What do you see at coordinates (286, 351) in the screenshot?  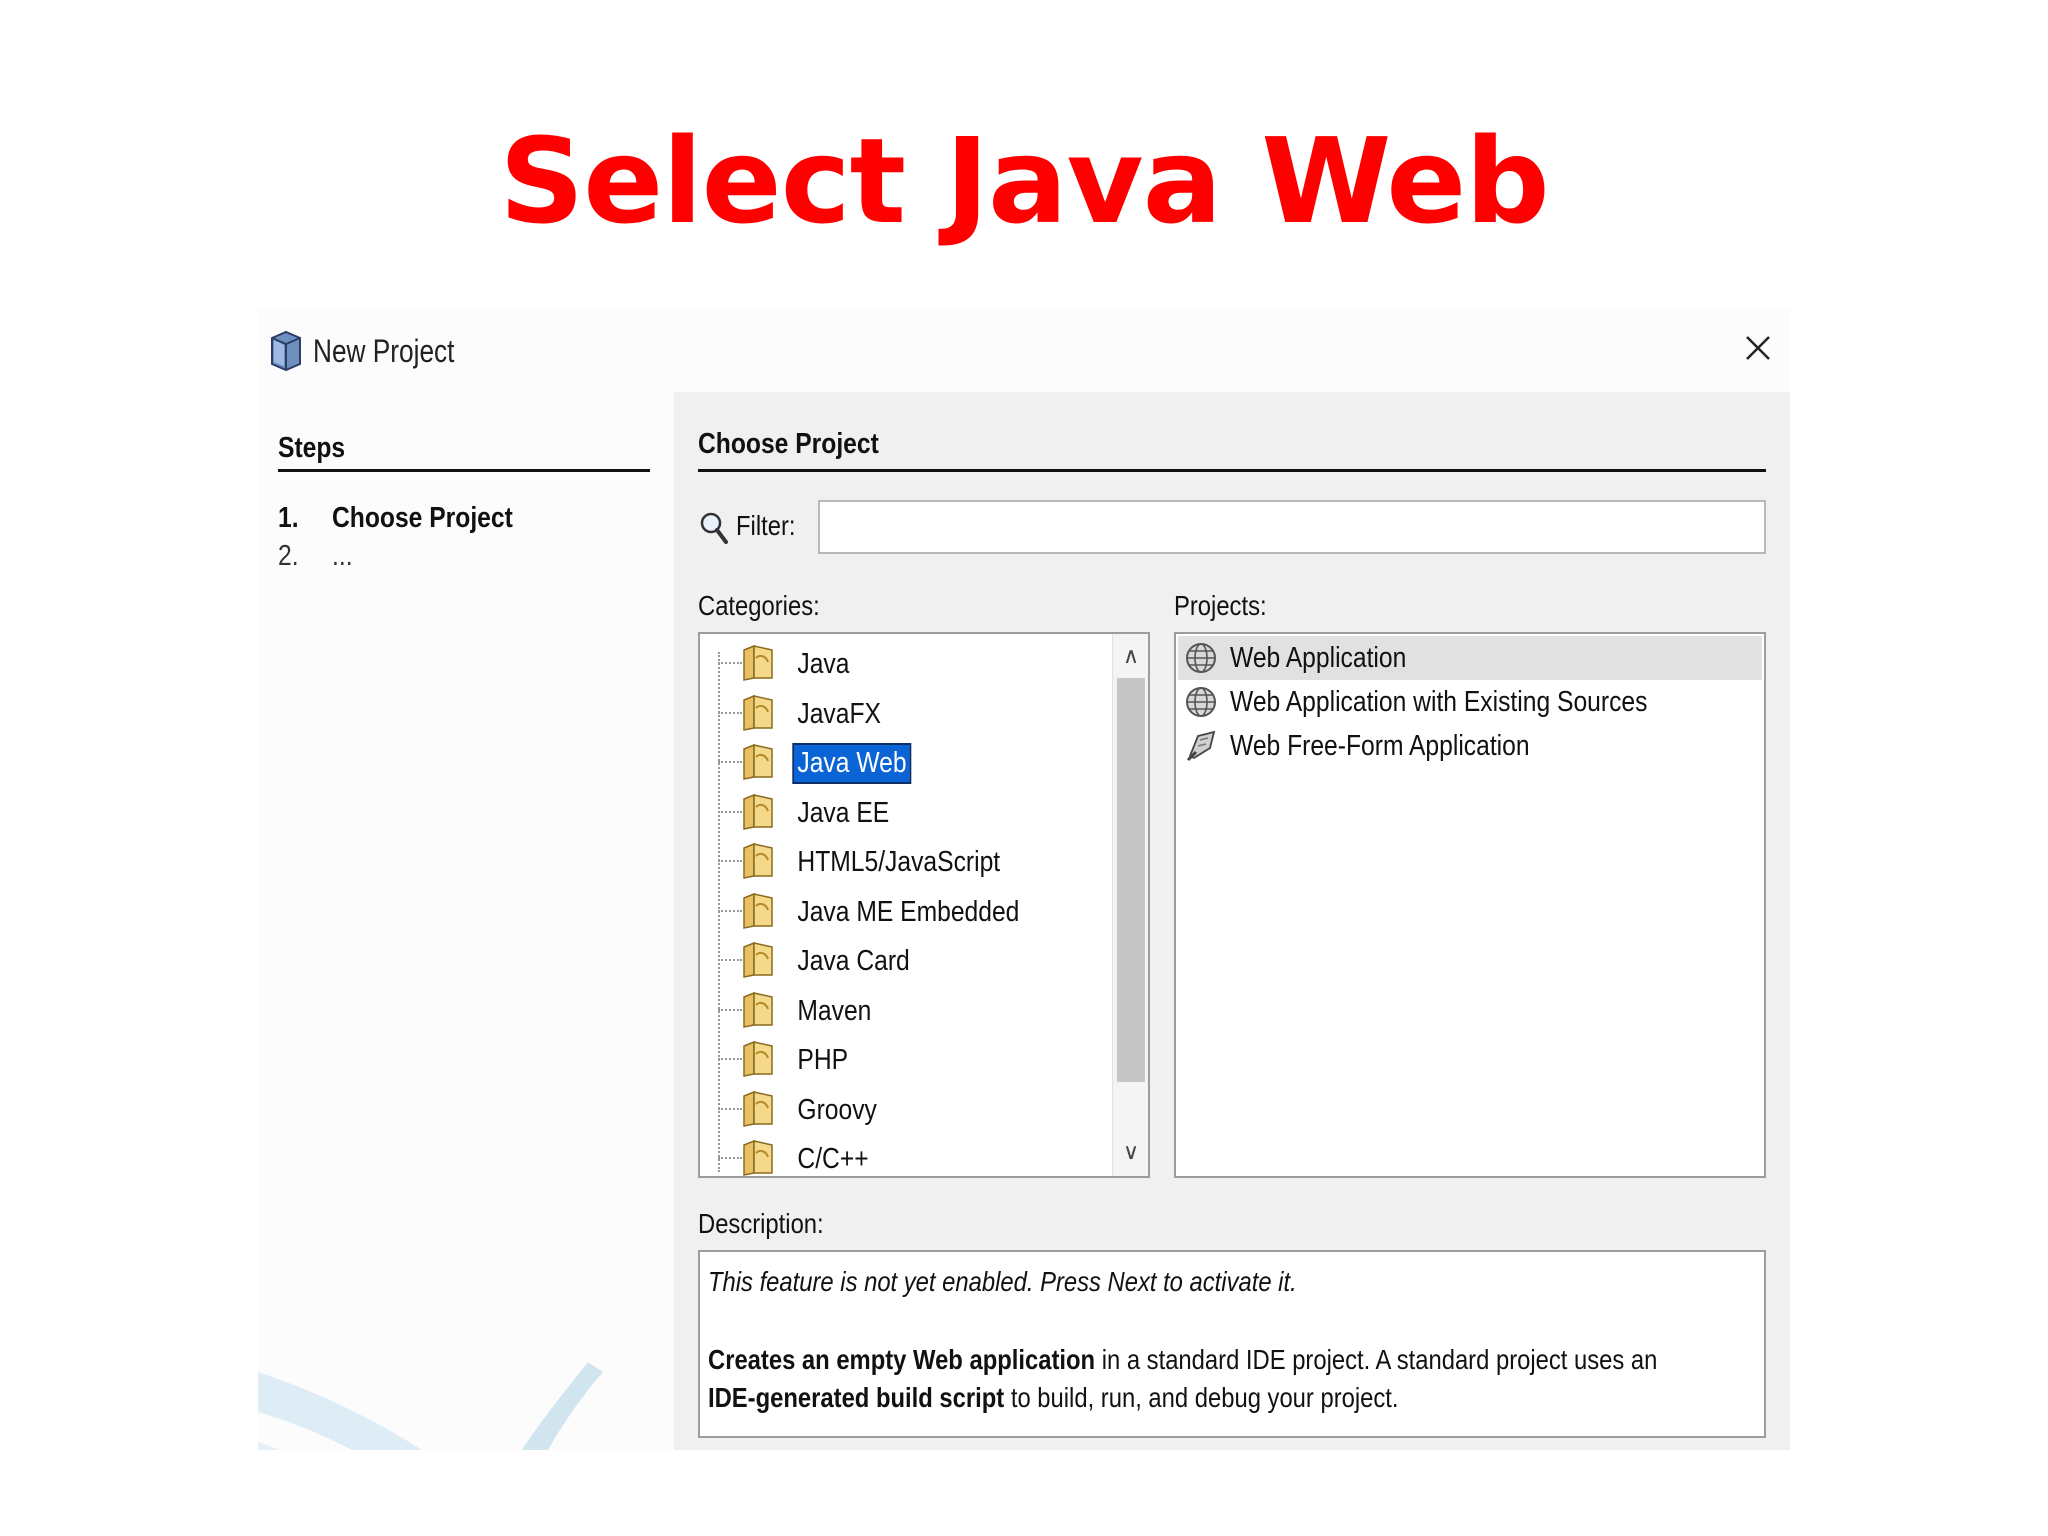 I see `netbeans-cube-icon` at bounding box center [286, 351].